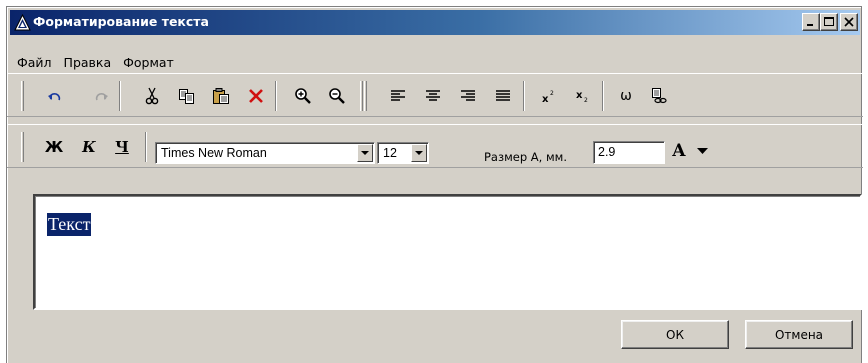 This screenshot has height=363, width=868. Describe the element at coordinates (148, 63) in the screenshot. I see `menu-format: Формат` at that location.